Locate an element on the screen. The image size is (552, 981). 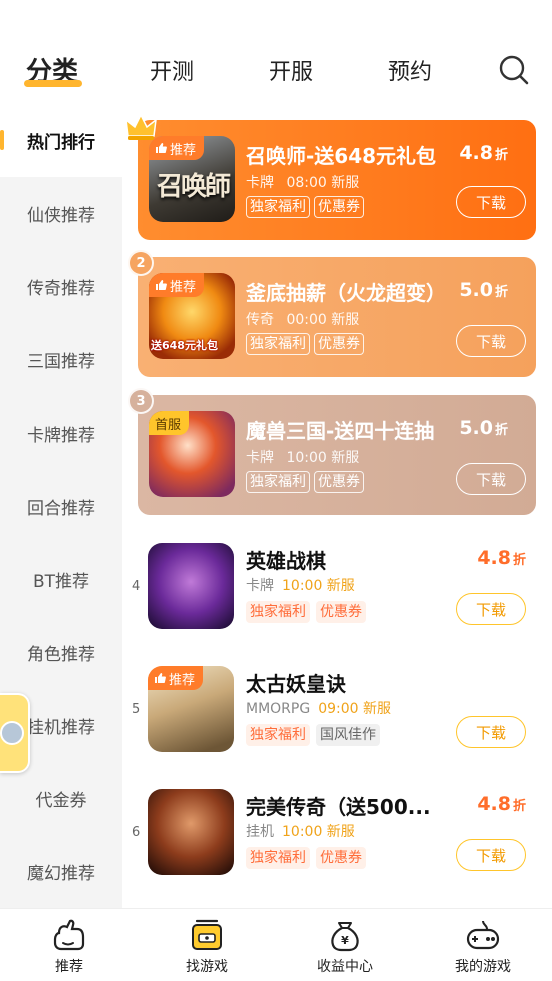
money-bag-icon: ¥ is located at coordinates (345, 937).